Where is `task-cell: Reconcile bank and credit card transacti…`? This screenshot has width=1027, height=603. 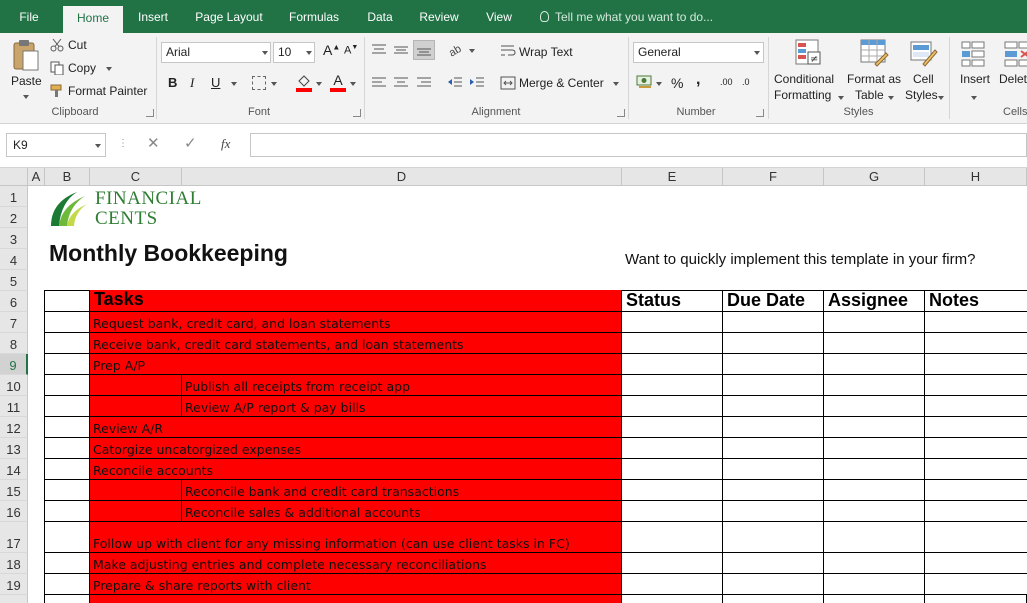 task-cell: Reconcile bank and credit card transacti… is located at coordinates (402, 490).